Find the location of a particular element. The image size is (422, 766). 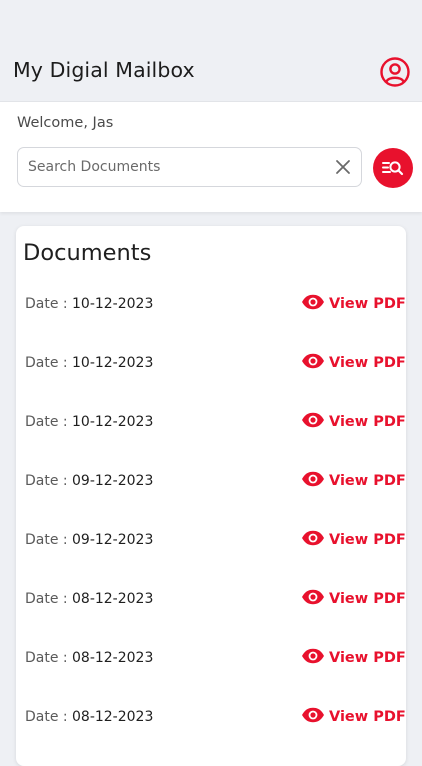

search-input is located at coordinates (173, 166).